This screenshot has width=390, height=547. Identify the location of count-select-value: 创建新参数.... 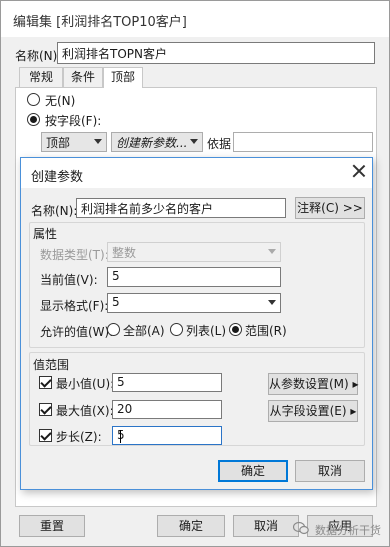
(152, 143).